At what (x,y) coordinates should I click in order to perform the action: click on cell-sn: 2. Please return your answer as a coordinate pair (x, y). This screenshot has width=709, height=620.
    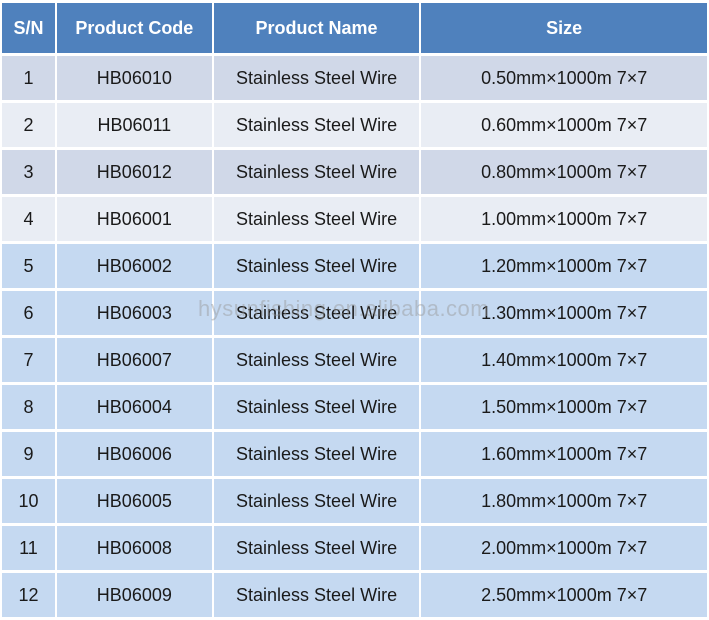
    Looking at the image, I should click on (28, 125).